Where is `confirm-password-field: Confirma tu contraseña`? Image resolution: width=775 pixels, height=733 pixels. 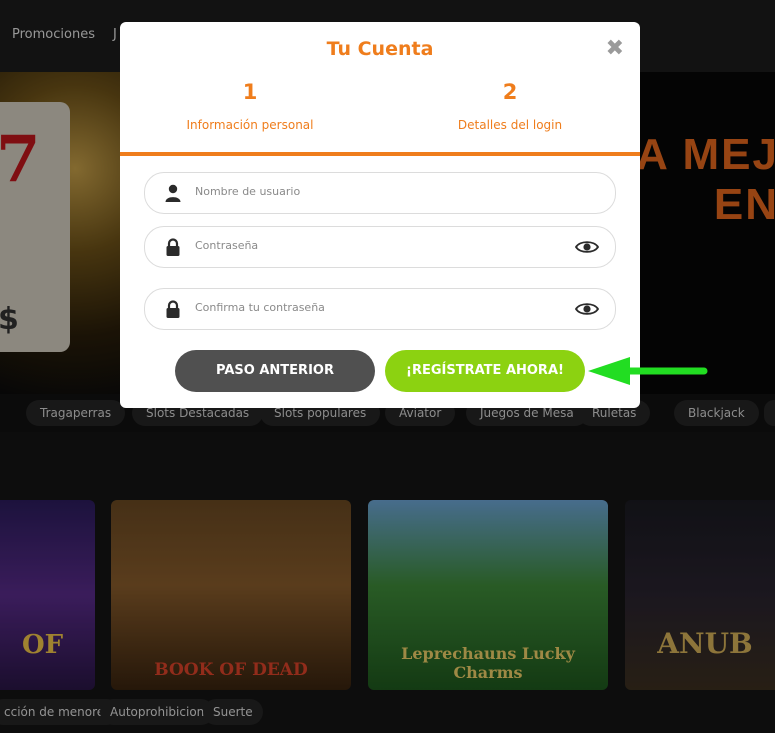
confirm-password-field: Confirma tu contraseña is located at coordinates (380, 309).